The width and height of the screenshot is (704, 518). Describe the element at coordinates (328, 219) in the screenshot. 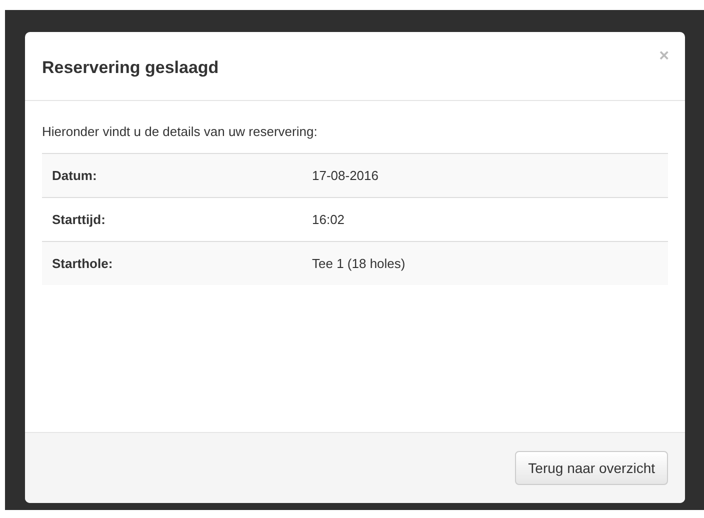

I see `row-value: 16:02` at that location.